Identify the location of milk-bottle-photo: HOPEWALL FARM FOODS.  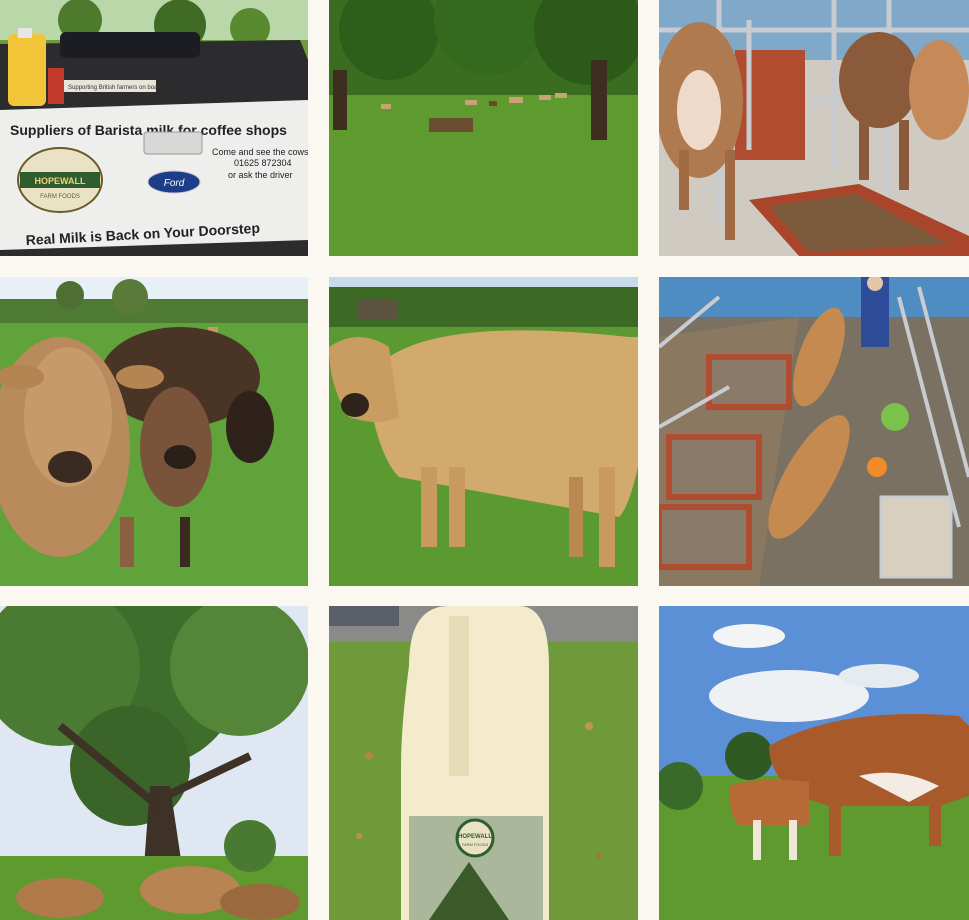
(483, 763).